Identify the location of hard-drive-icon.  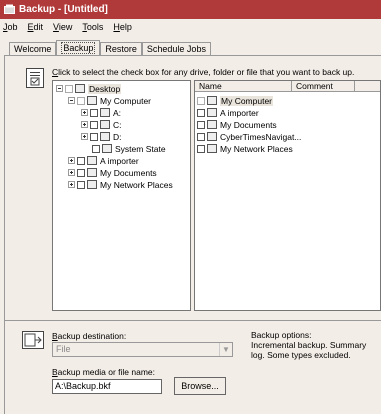
(105, 124).